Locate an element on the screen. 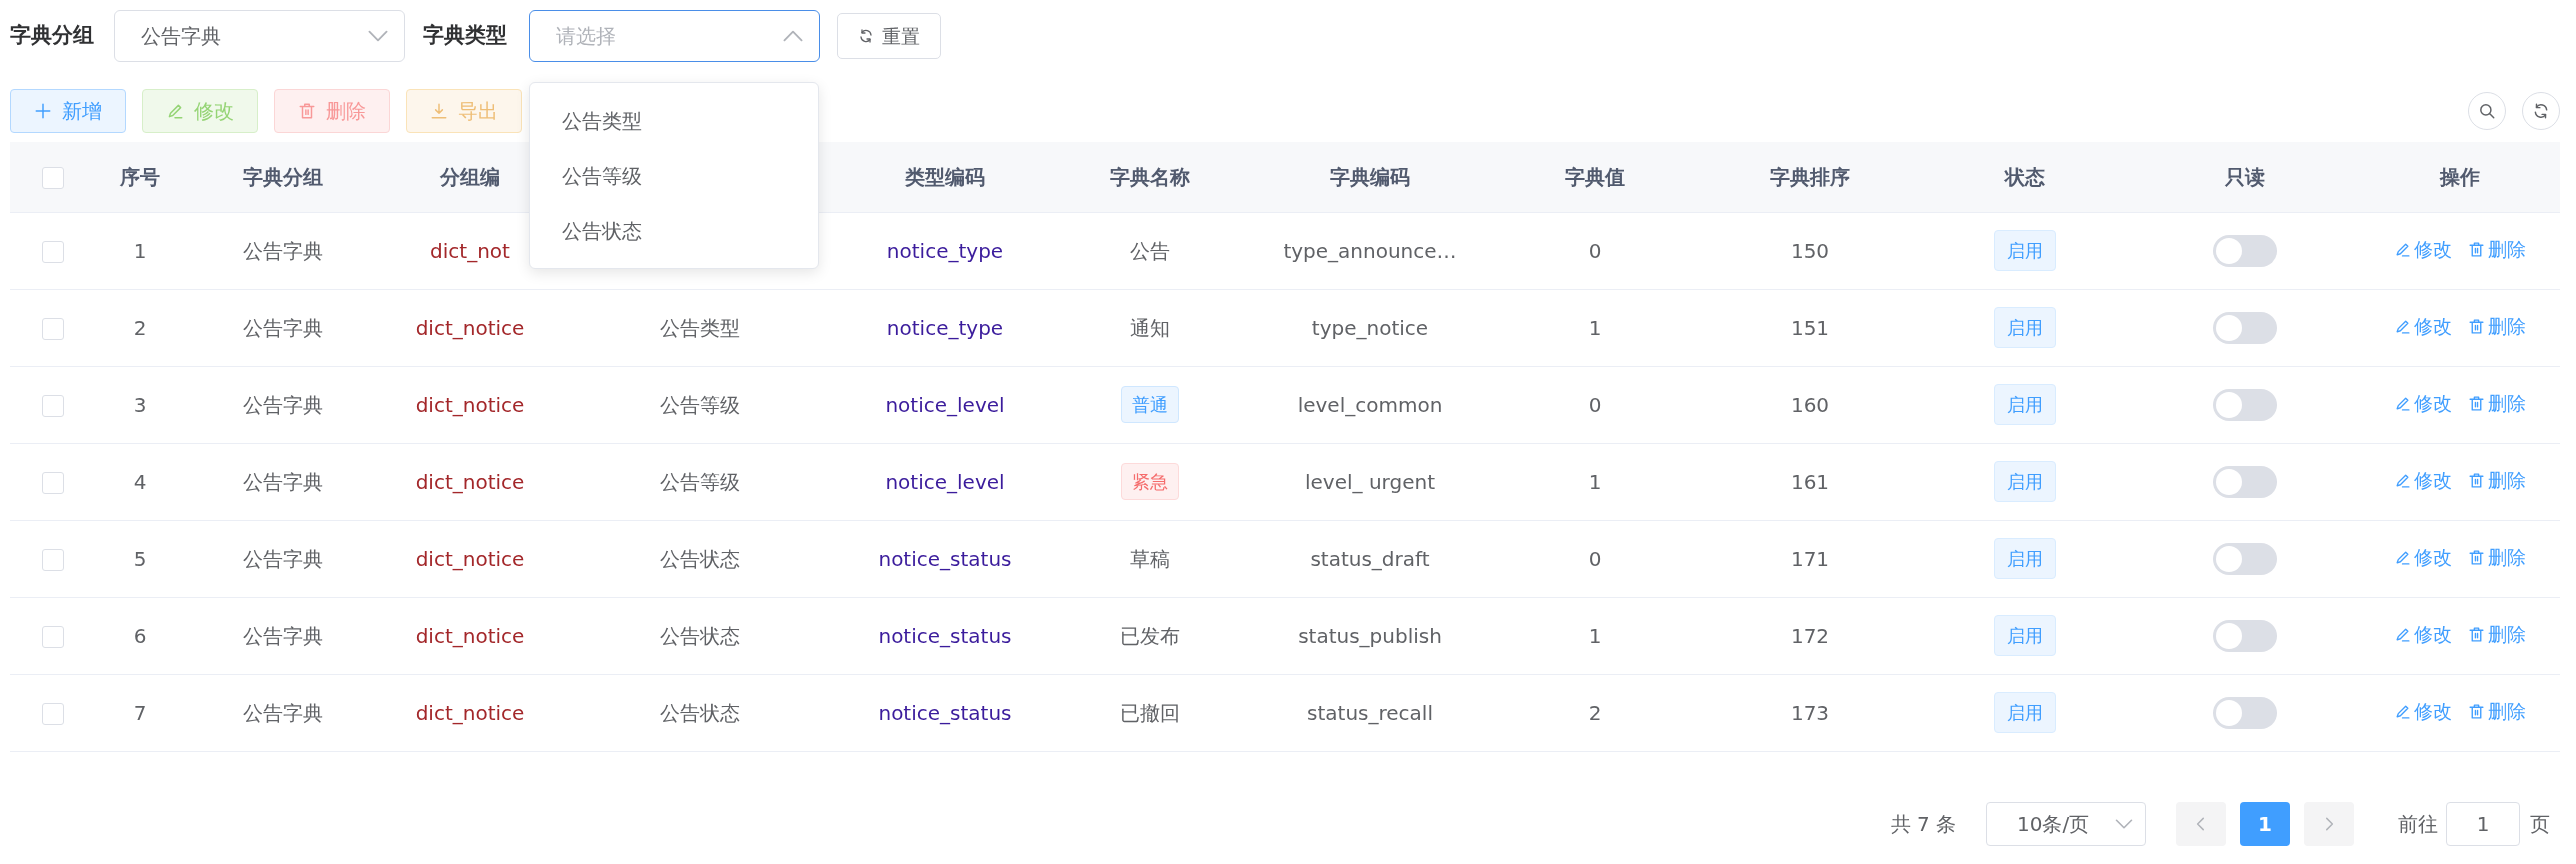 This screenshot has width=2576, height=864. page-input: 1 is located at coordinates (2483, 823).